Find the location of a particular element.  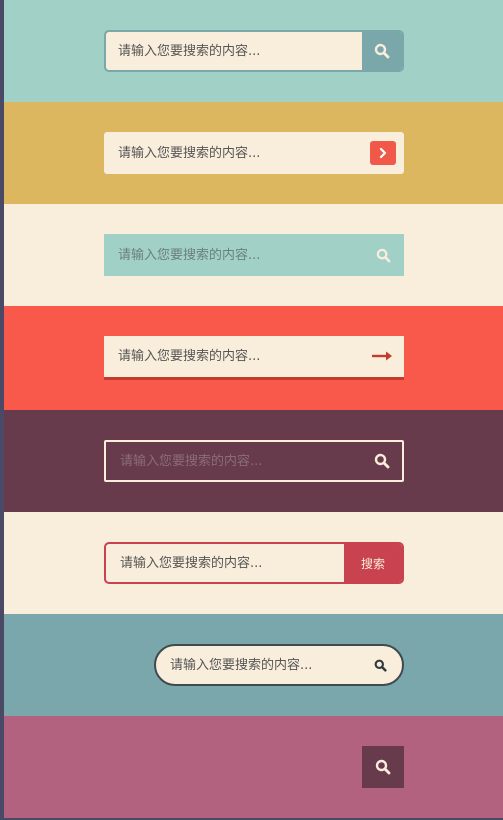

search-style-8-band is located at coordinates (253, 767).